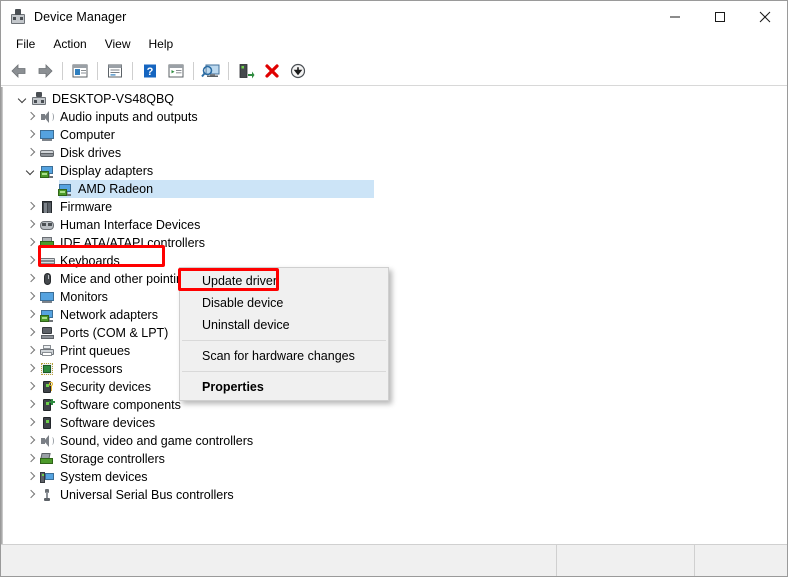 This screenshot has width=788, height=577. What do you see at coordinates (86, 207) in the screenshot?
I see `tree-row-label: Firmware` at bounding box center [86, 207].